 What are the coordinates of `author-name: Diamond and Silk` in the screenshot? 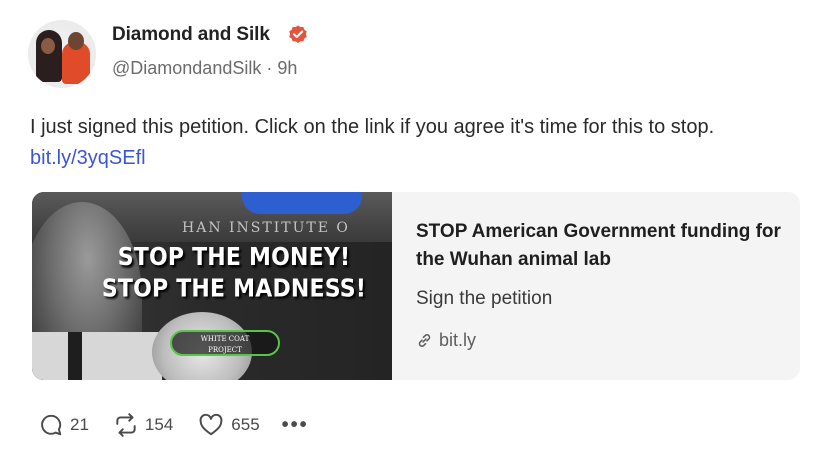 It's located at (191, 35).